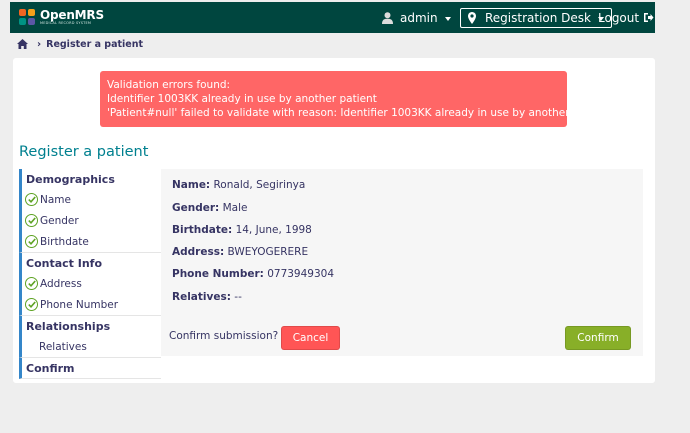  What do you see at coordinates (238, 297) in the screenshot?
I see `summary-relatives-value: --` at bounding box center [238, 297].